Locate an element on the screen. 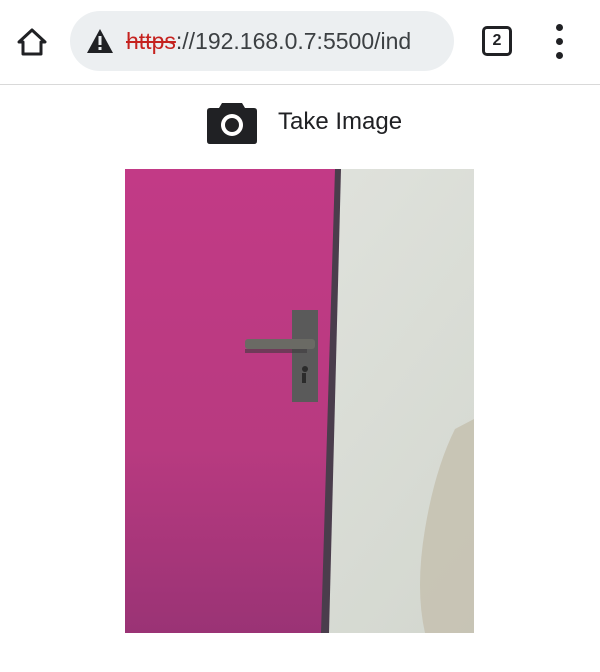 This screenshot has height=672, width=600. more-menu-button is located at coordinates (560, 42).